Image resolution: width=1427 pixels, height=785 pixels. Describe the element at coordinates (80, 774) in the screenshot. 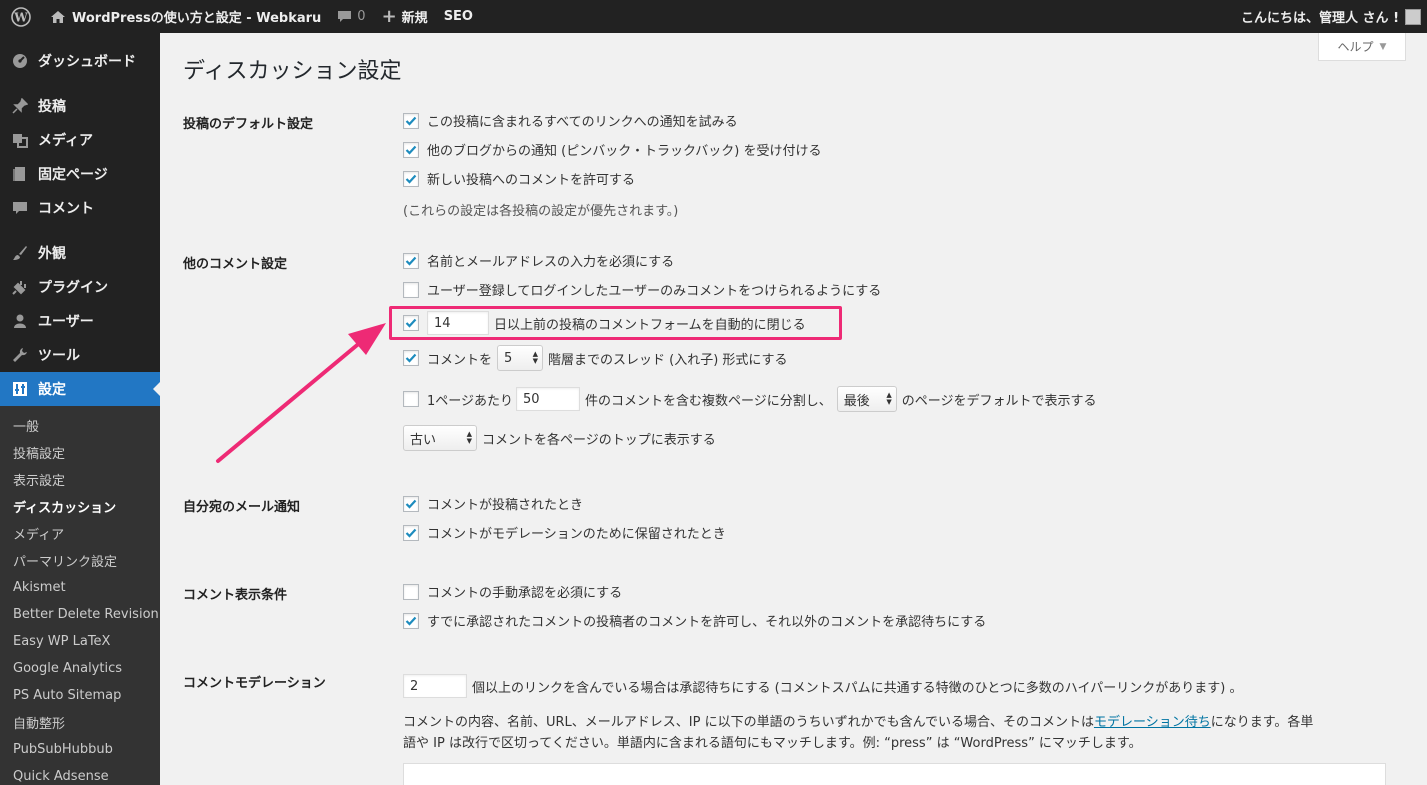

I see `submenu-quick-adsense: Quick Adsense` at that location.